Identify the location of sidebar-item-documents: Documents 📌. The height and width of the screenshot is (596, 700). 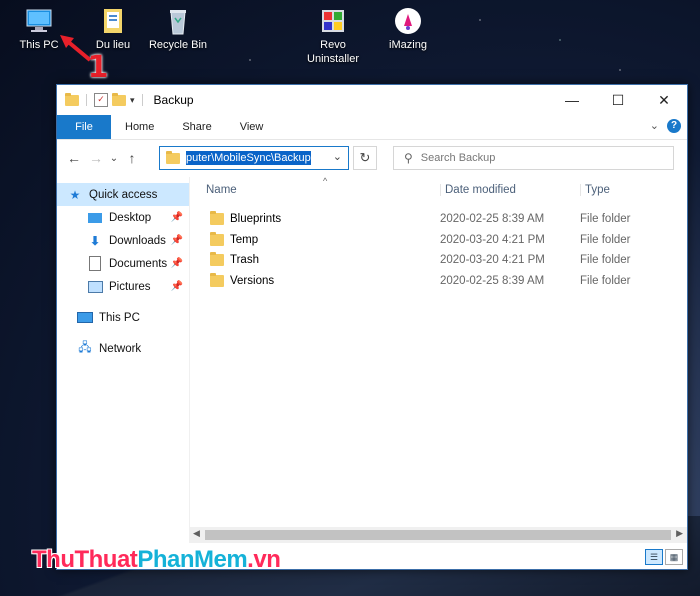
(123, 263).